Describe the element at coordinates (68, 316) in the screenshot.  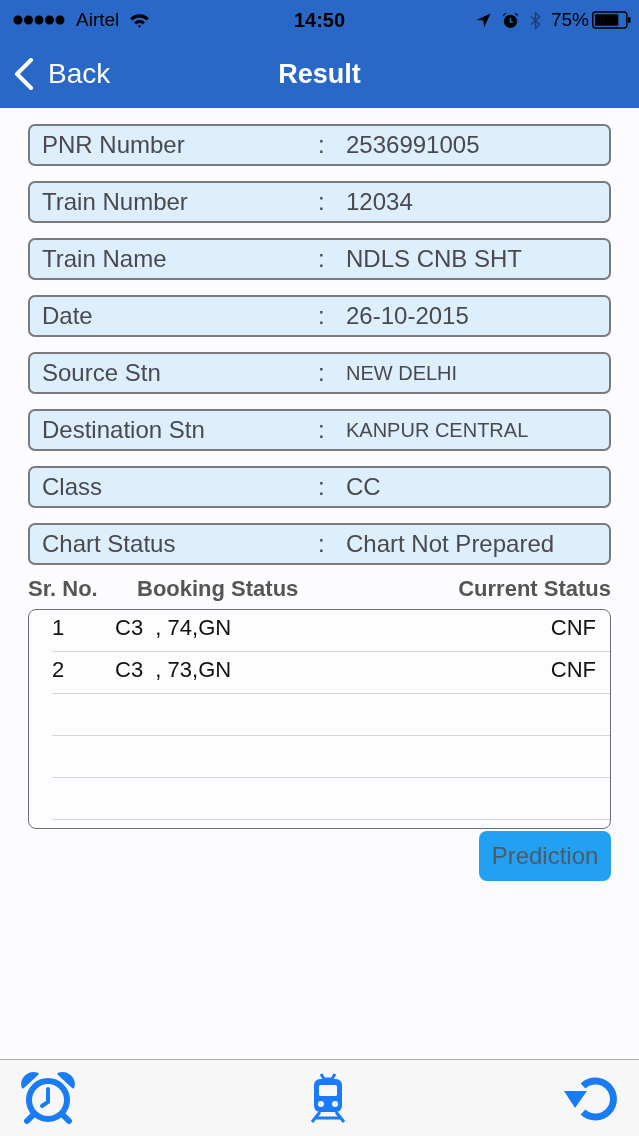
I see `detail-label: Date` at that location.